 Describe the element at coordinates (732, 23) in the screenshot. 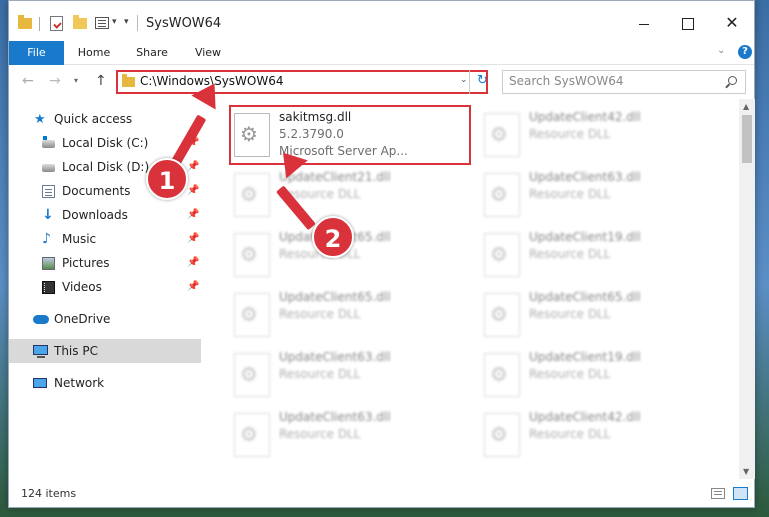

I see `close-button: ✕` at that location.